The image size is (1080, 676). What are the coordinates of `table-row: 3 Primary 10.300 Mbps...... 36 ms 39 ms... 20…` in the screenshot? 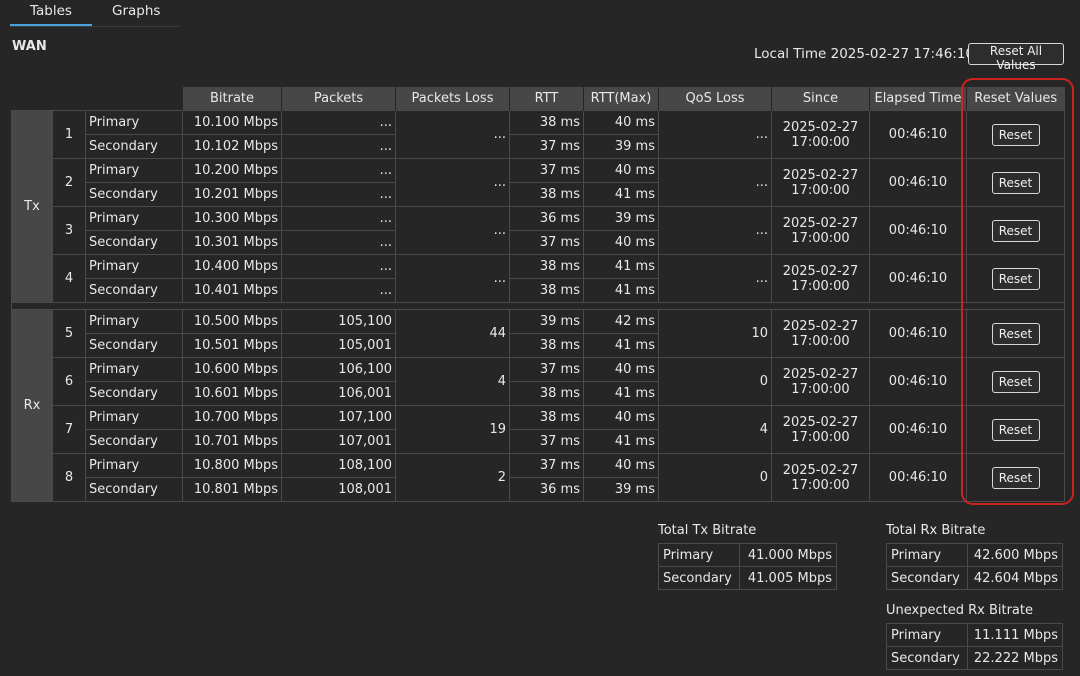 It's located at (538, 230).